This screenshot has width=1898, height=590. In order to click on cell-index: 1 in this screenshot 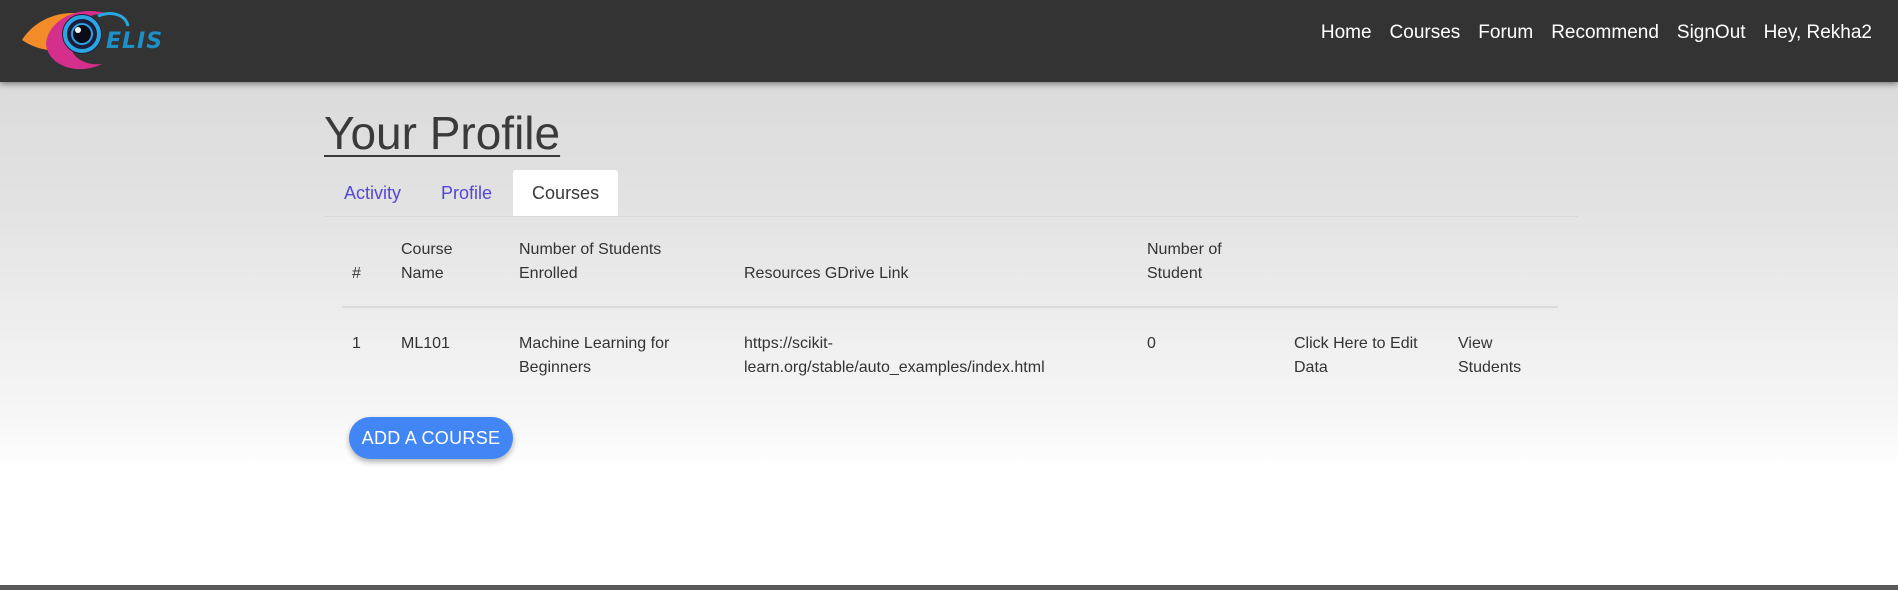, I will do `click(356, 343)`.